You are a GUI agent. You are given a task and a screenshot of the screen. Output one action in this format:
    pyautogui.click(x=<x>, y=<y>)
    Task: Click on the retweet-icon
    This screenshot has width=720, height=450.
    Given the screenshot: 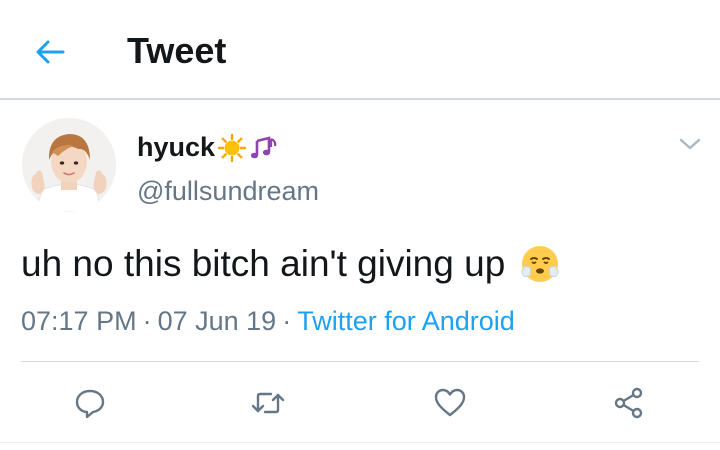 What is the action you would take?
    pyautogui.click(x=268, y=403)
    